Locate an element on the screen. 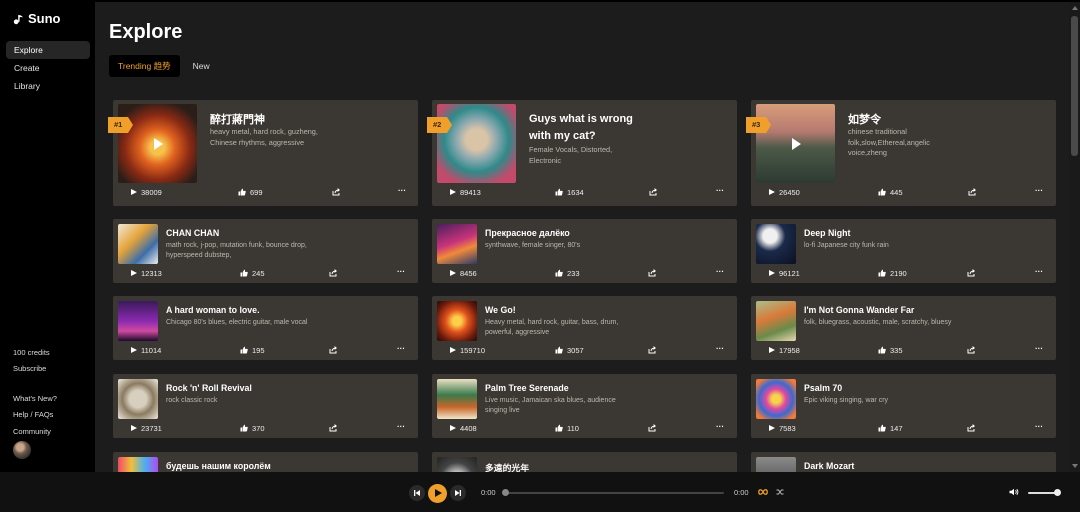 This screenshot has width=1080, height=512. play-count: 23731 is located at coordinates (146, 428).